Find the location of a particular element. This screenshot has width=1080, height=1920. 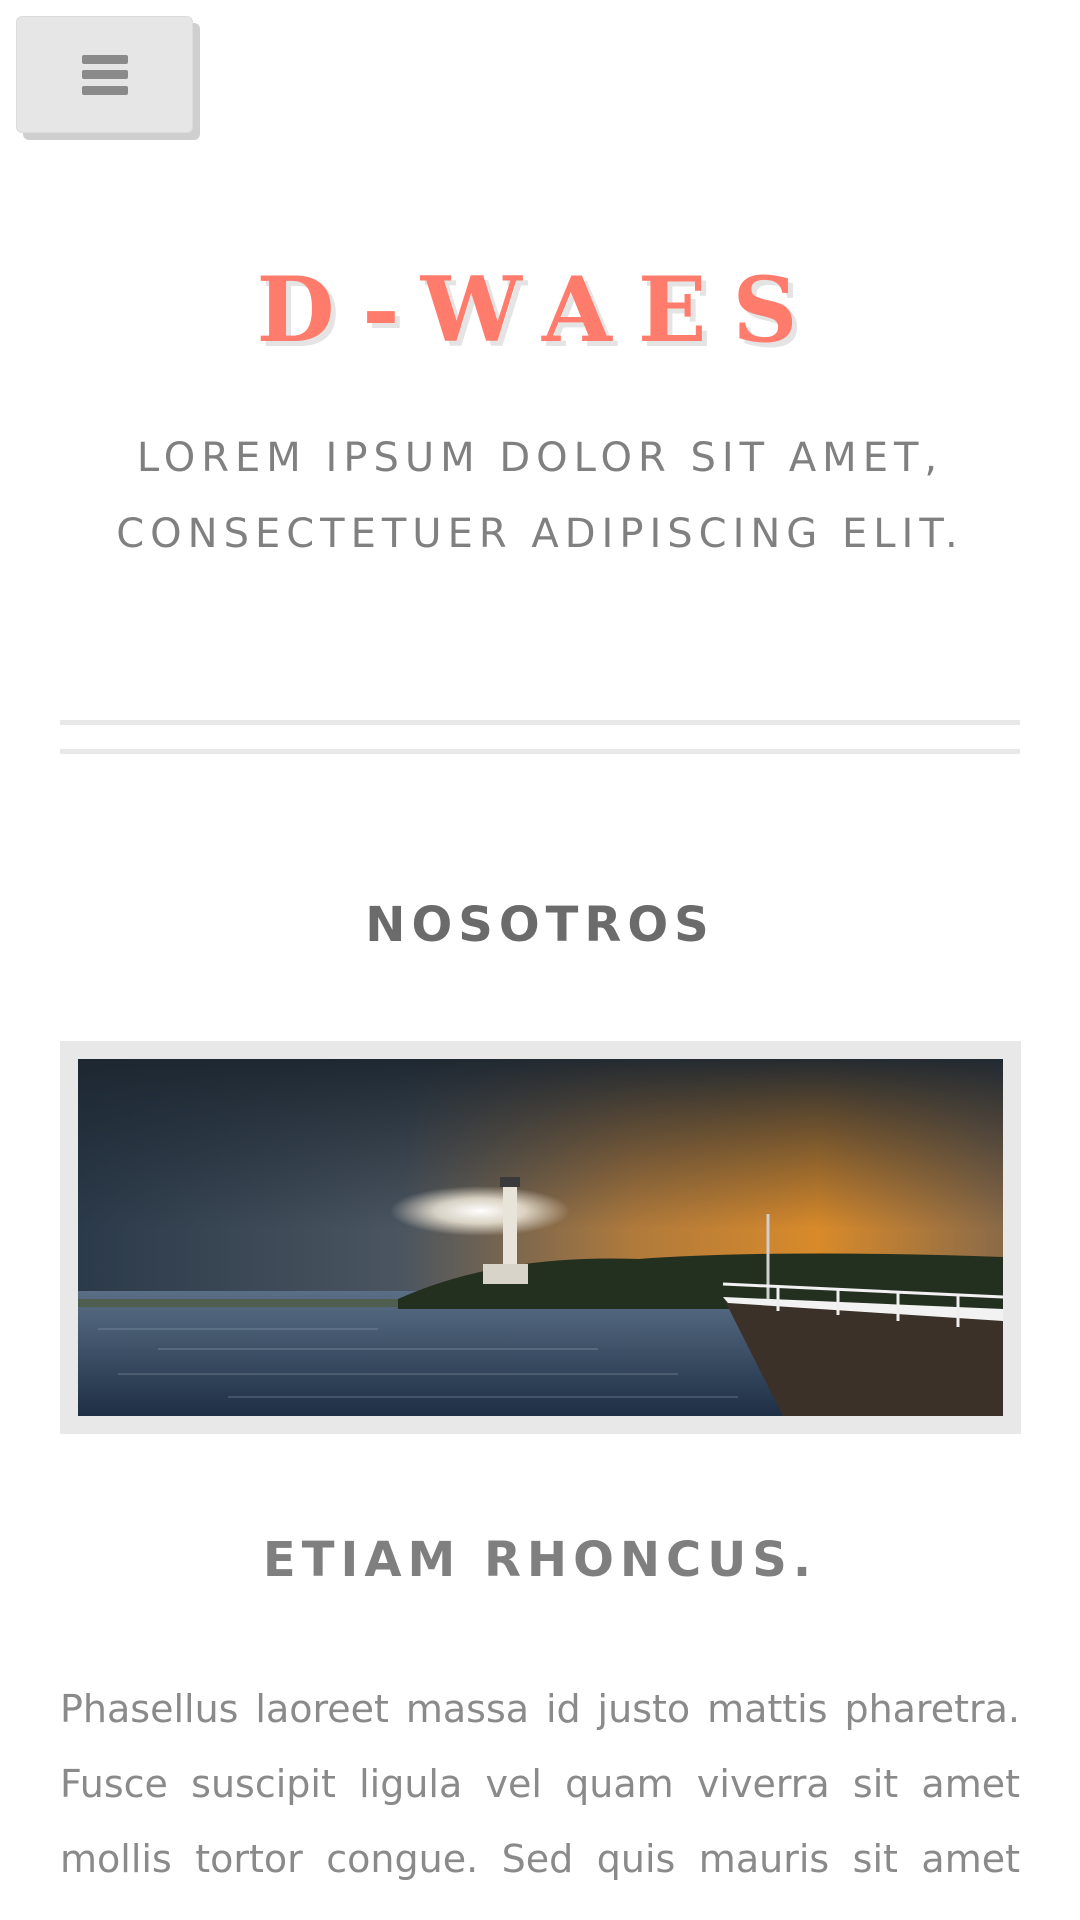

site-title: D-WAES is located at coordinates (540, 310).